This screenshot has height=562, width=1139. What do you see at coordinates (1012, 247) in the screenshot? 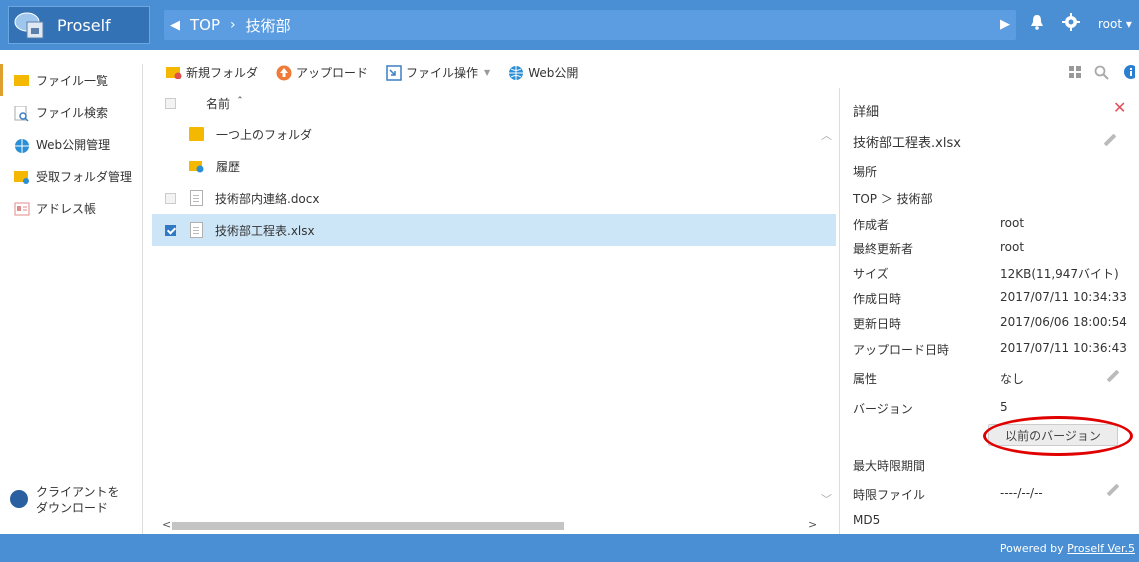
I see `updater-value: root` at bounding box center [1012, 247].